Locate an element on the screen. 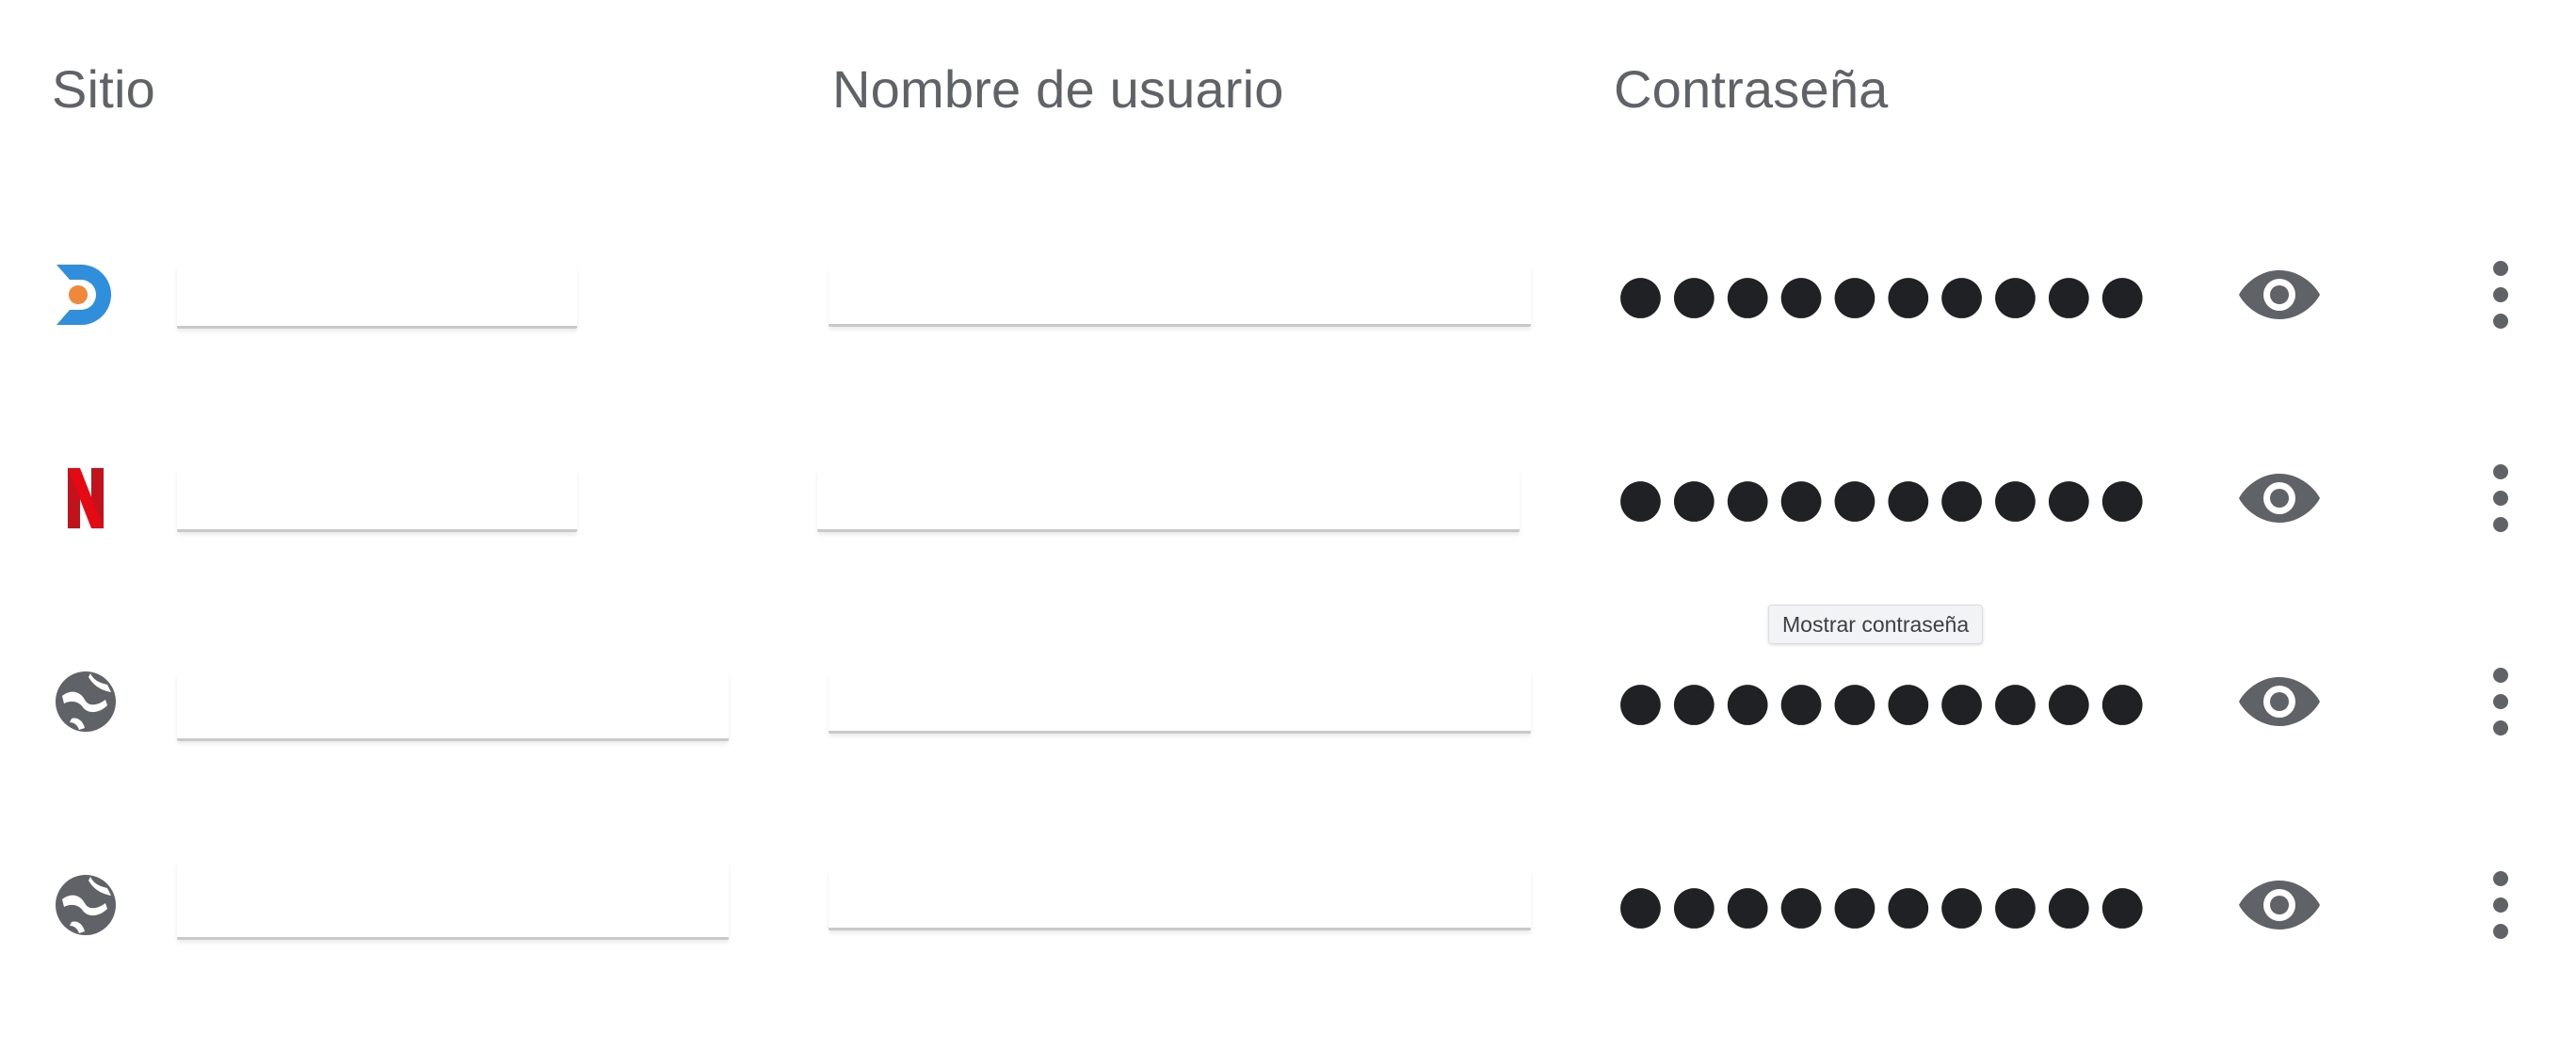  column-header-username: Nombre de usuario is located at coordinates (1058, 89).